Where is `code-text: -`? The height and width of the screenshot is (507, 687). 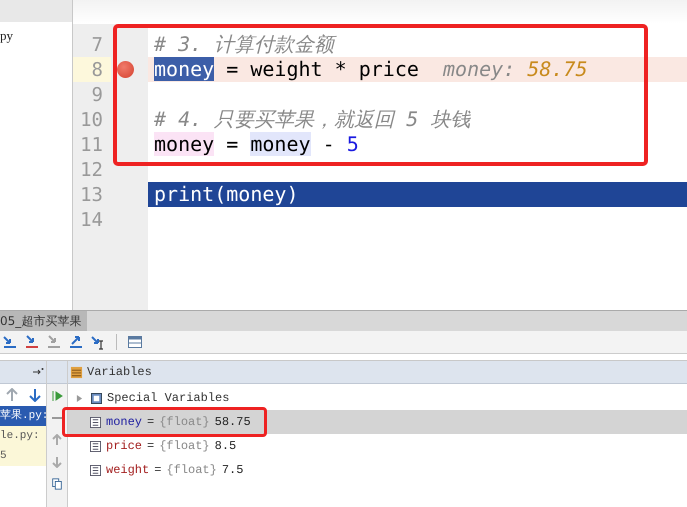 code-text: - is located at coordinates (329, 144).